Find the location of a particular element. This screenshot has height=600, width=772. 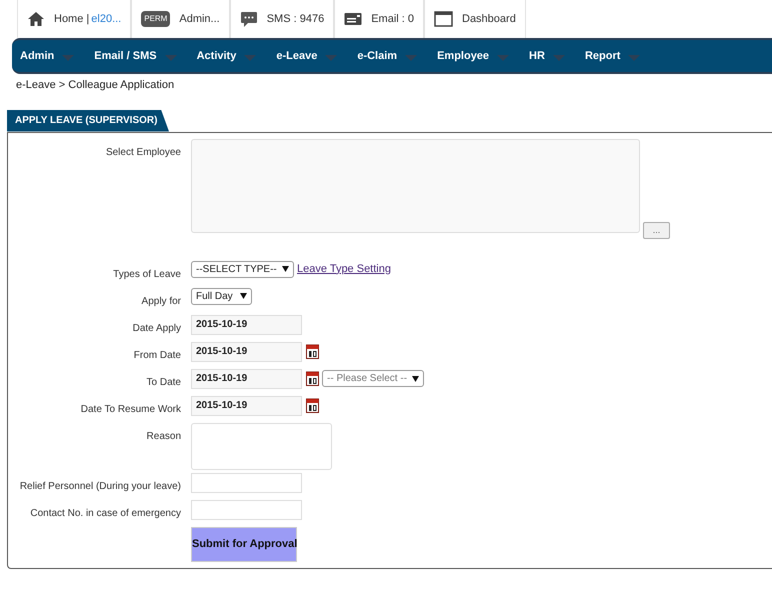

nav-menu-item: e-Claim is located at coordinates (387, 56).